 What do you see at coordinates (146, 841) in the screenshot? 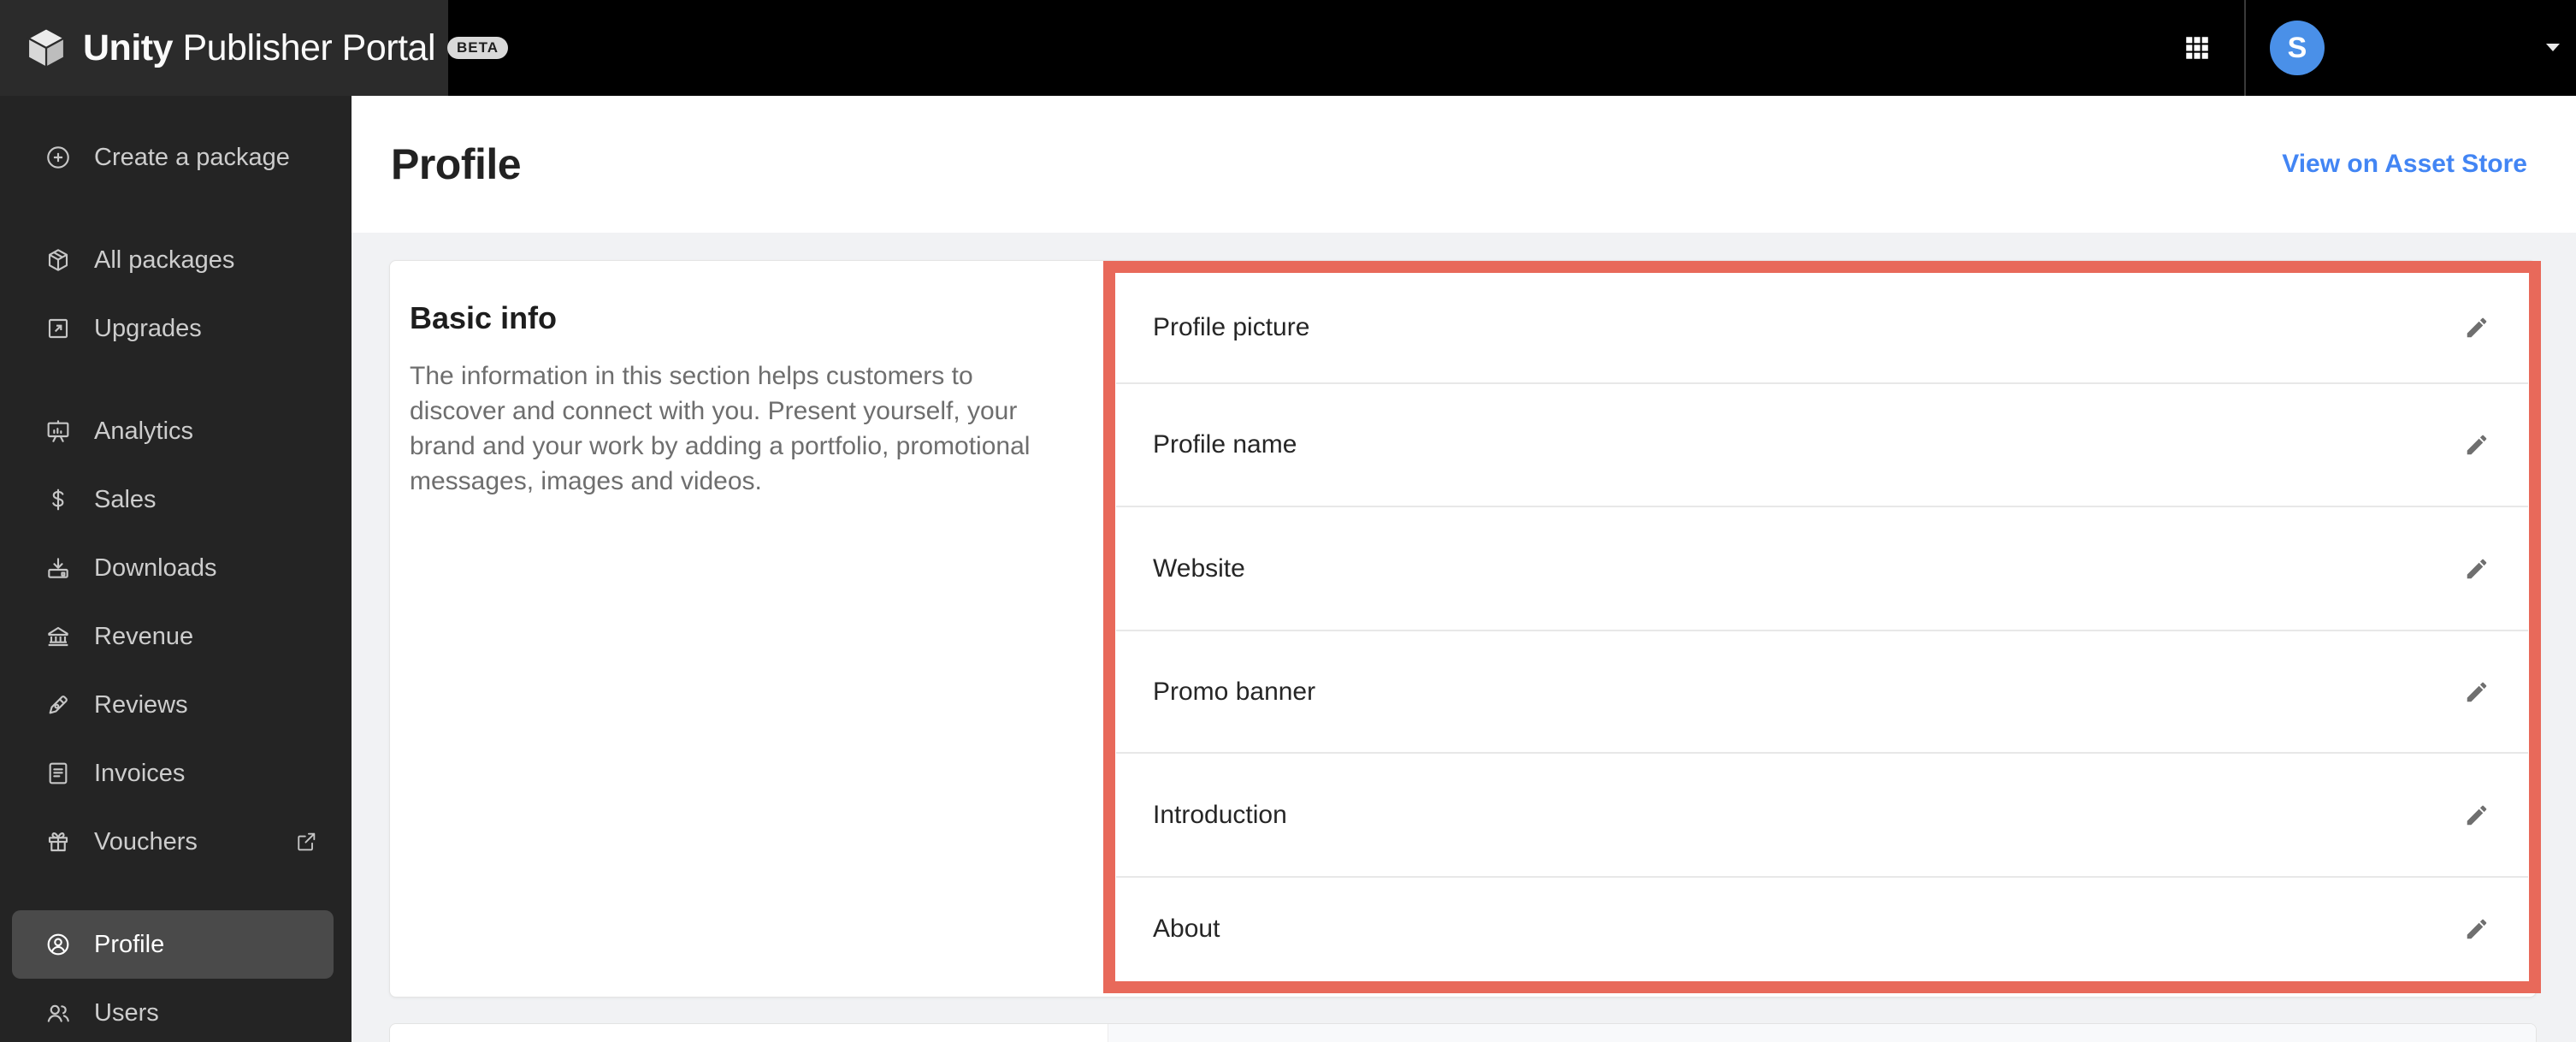
I see `sidebar-item-label: Vouchers` at bounding box center [146, 841].